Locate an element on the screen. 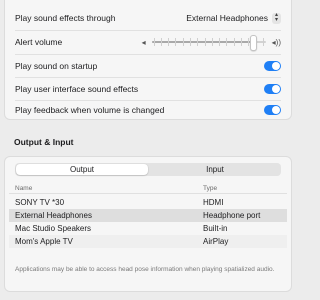 Image resolution: width=320 pixels, height=300 pixels. device-name: Mac Studio Speakers is located at coordinates (53, 228).